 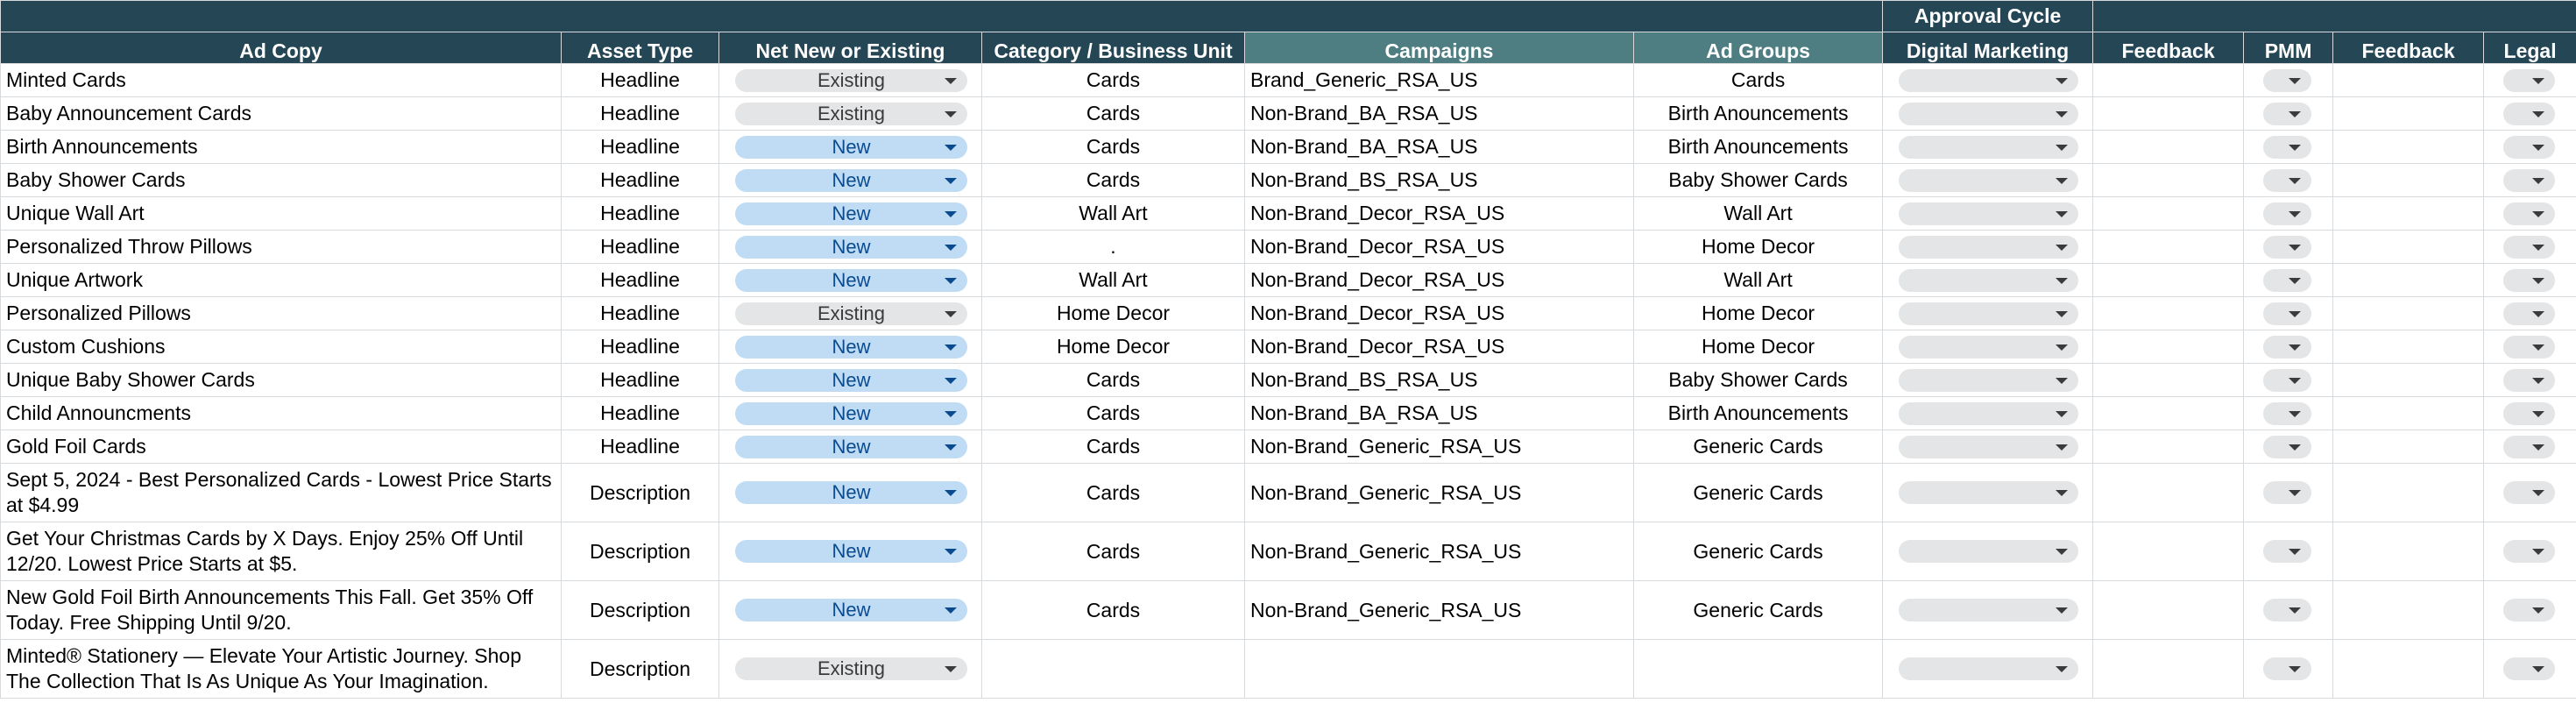 What do you see at coordinates (1758, 280) in the screenshot?
I see `ad-group-cell: Wall Art` at bounding box center [1758, 280].